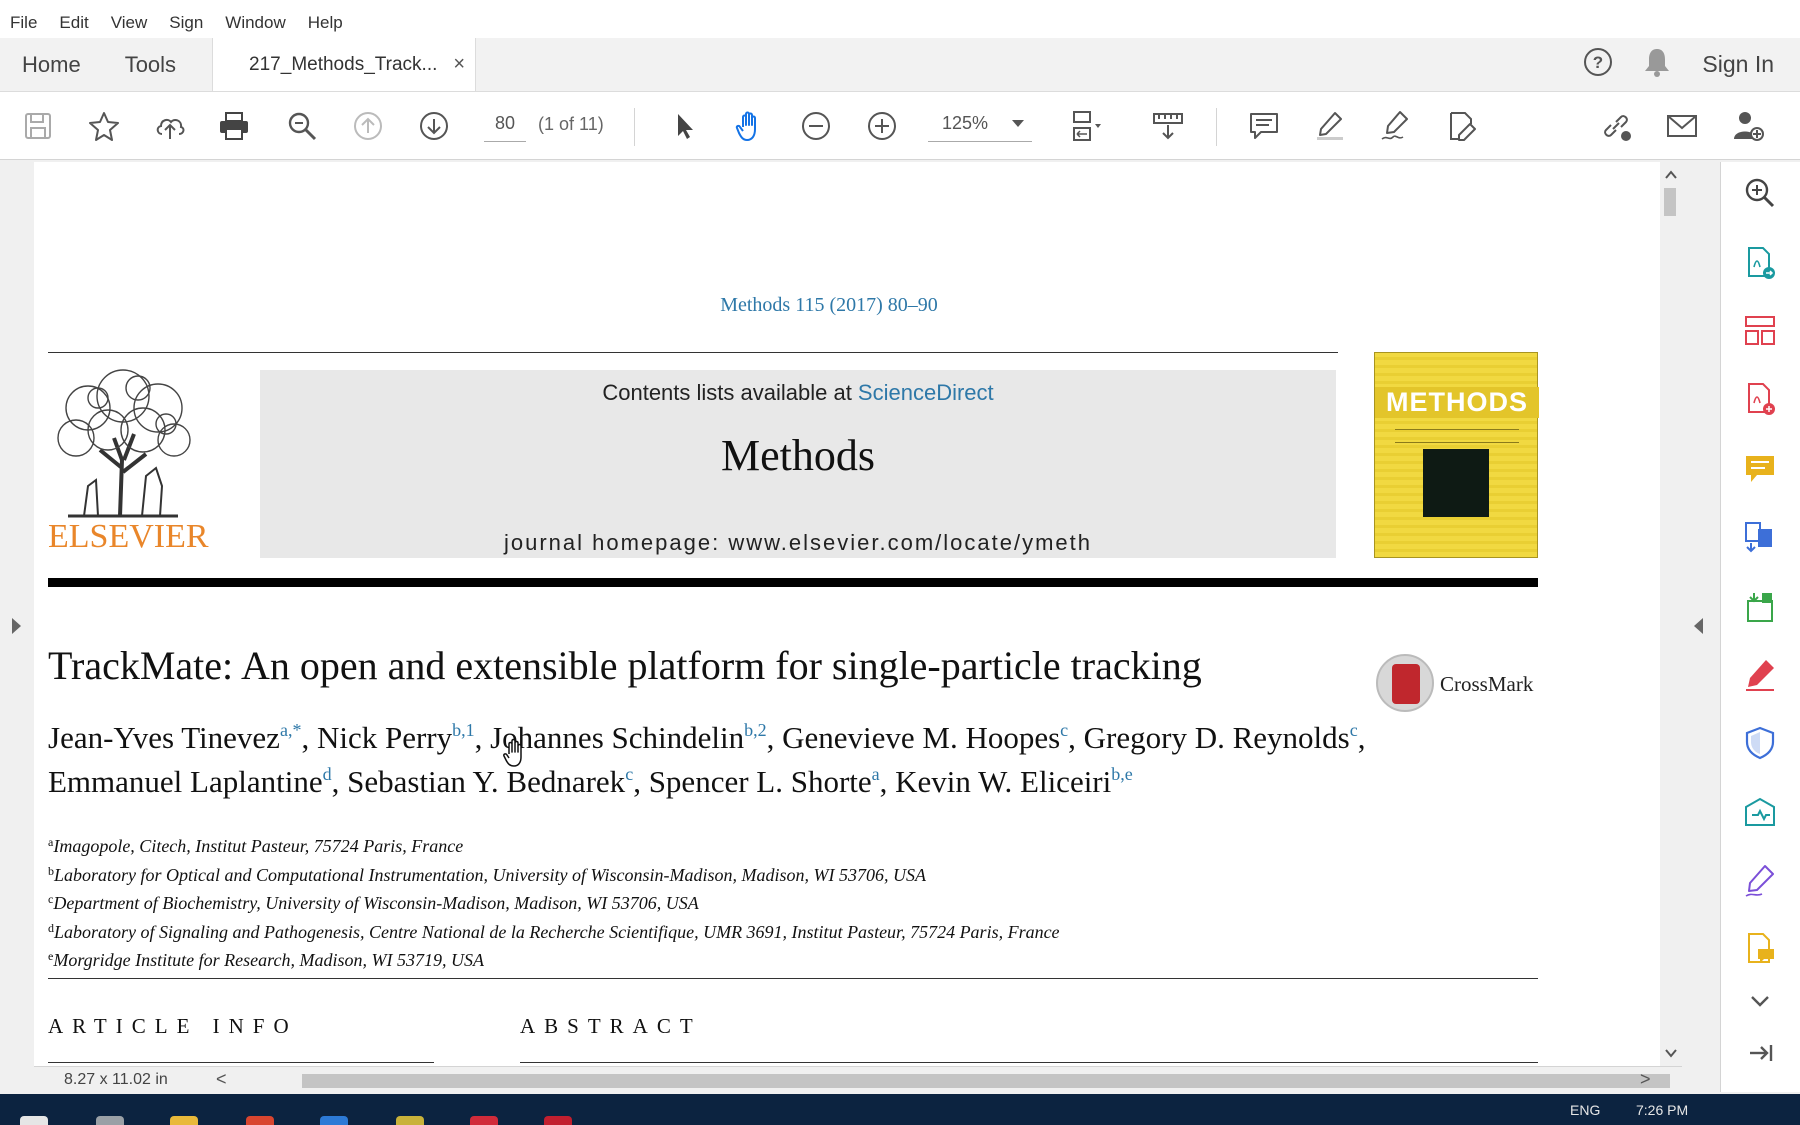 The image size is (1800, 1125). What do you see at coordinates (750, 126) in the screenshot?
I see `hand-tool-icon` at bounding box center [750, 126].